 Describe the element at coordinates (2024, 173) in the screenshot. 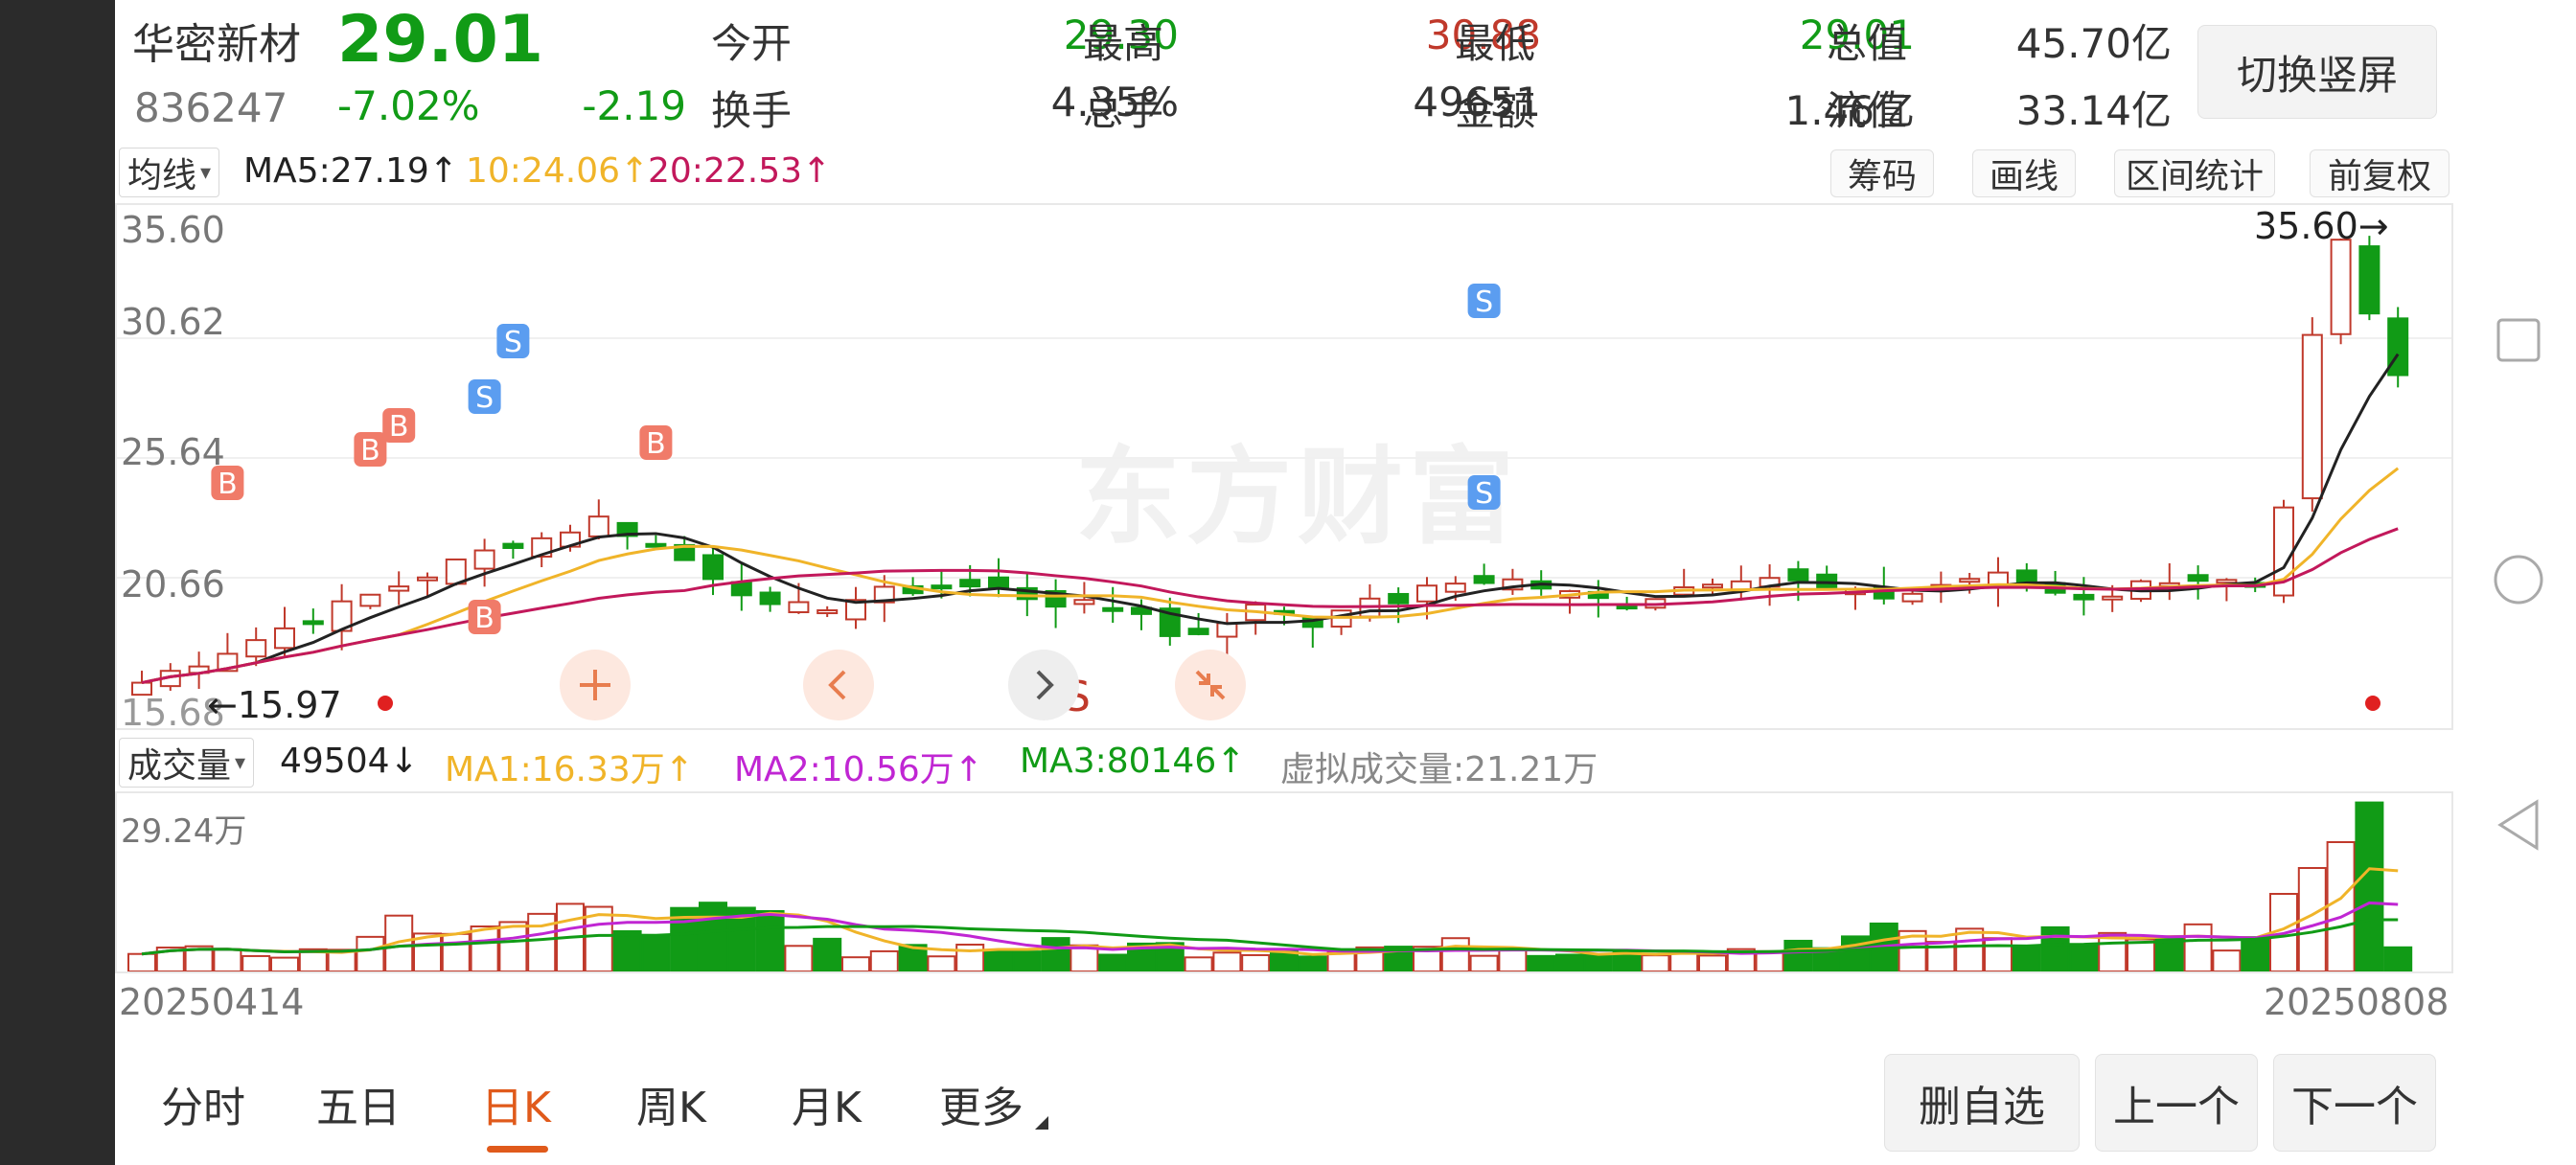

I see `draw-line-button: 画线` at that location.